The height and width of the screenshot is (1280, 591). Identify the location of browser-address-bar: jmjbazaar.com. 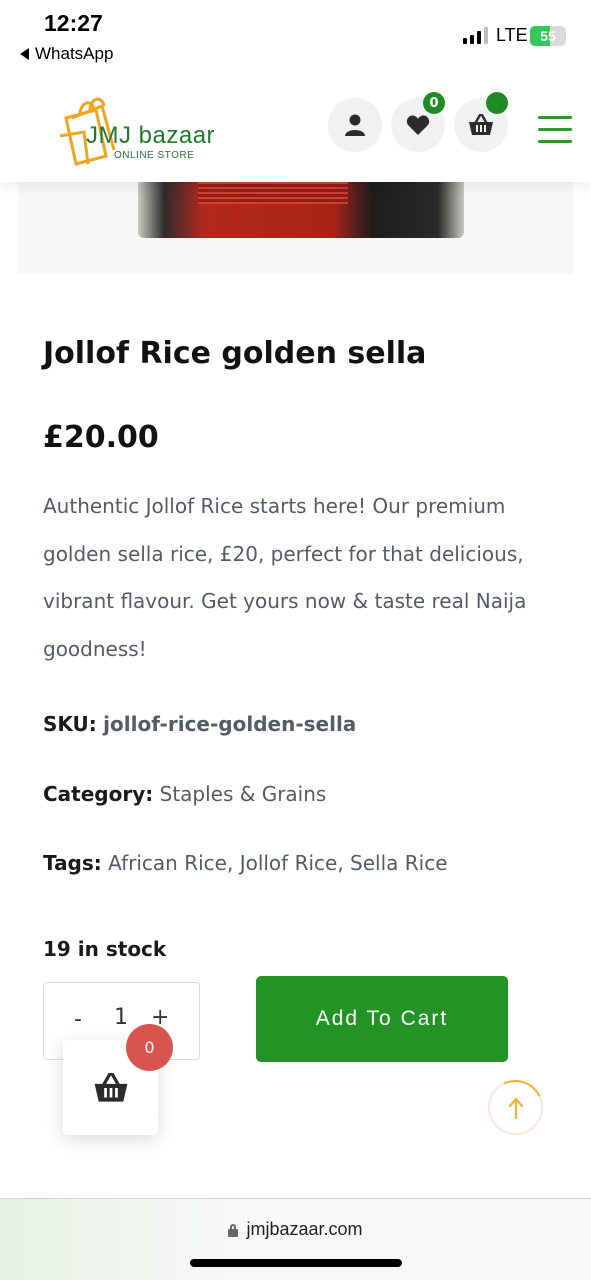
(295, 1239).